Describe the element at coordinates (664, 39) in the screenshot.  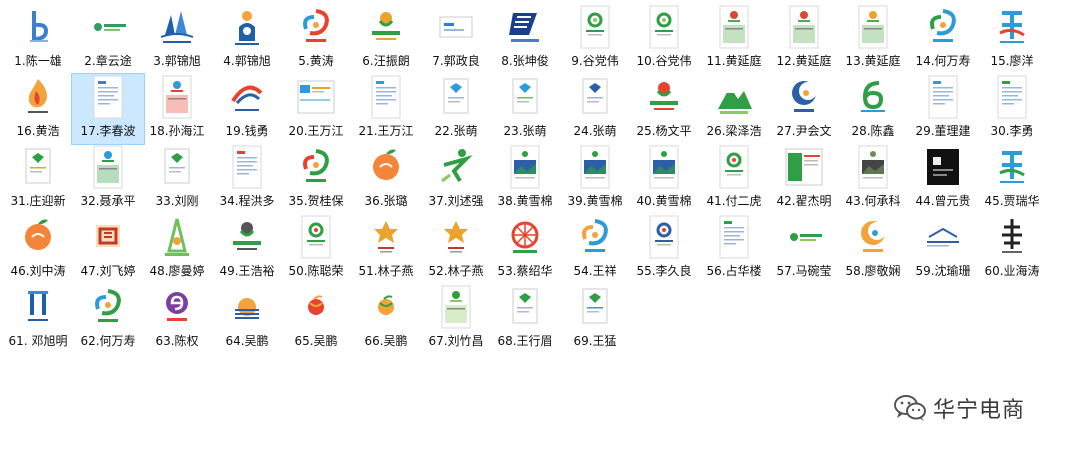
I see `file-item: 10.谷党伟` at that location.